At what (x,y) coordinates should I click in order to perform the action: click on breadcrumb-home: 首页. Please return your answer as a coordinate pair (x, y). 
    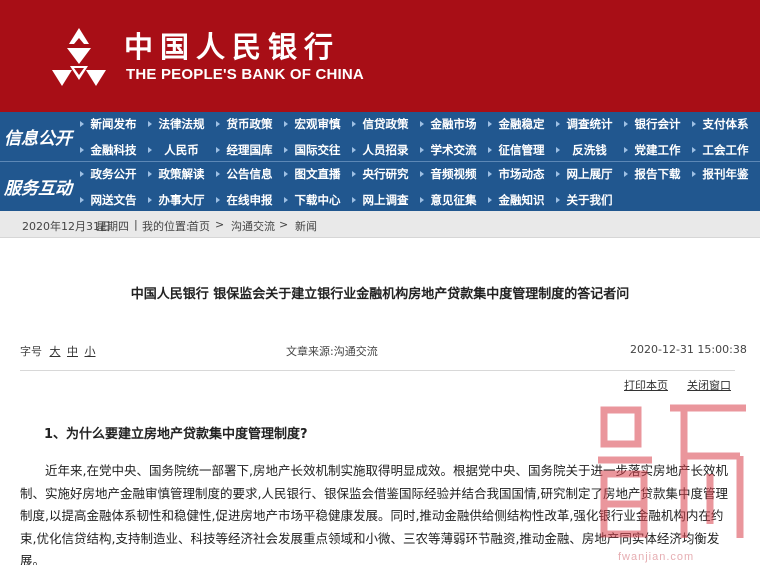
    Looking at the image, I should click on (199, 226).